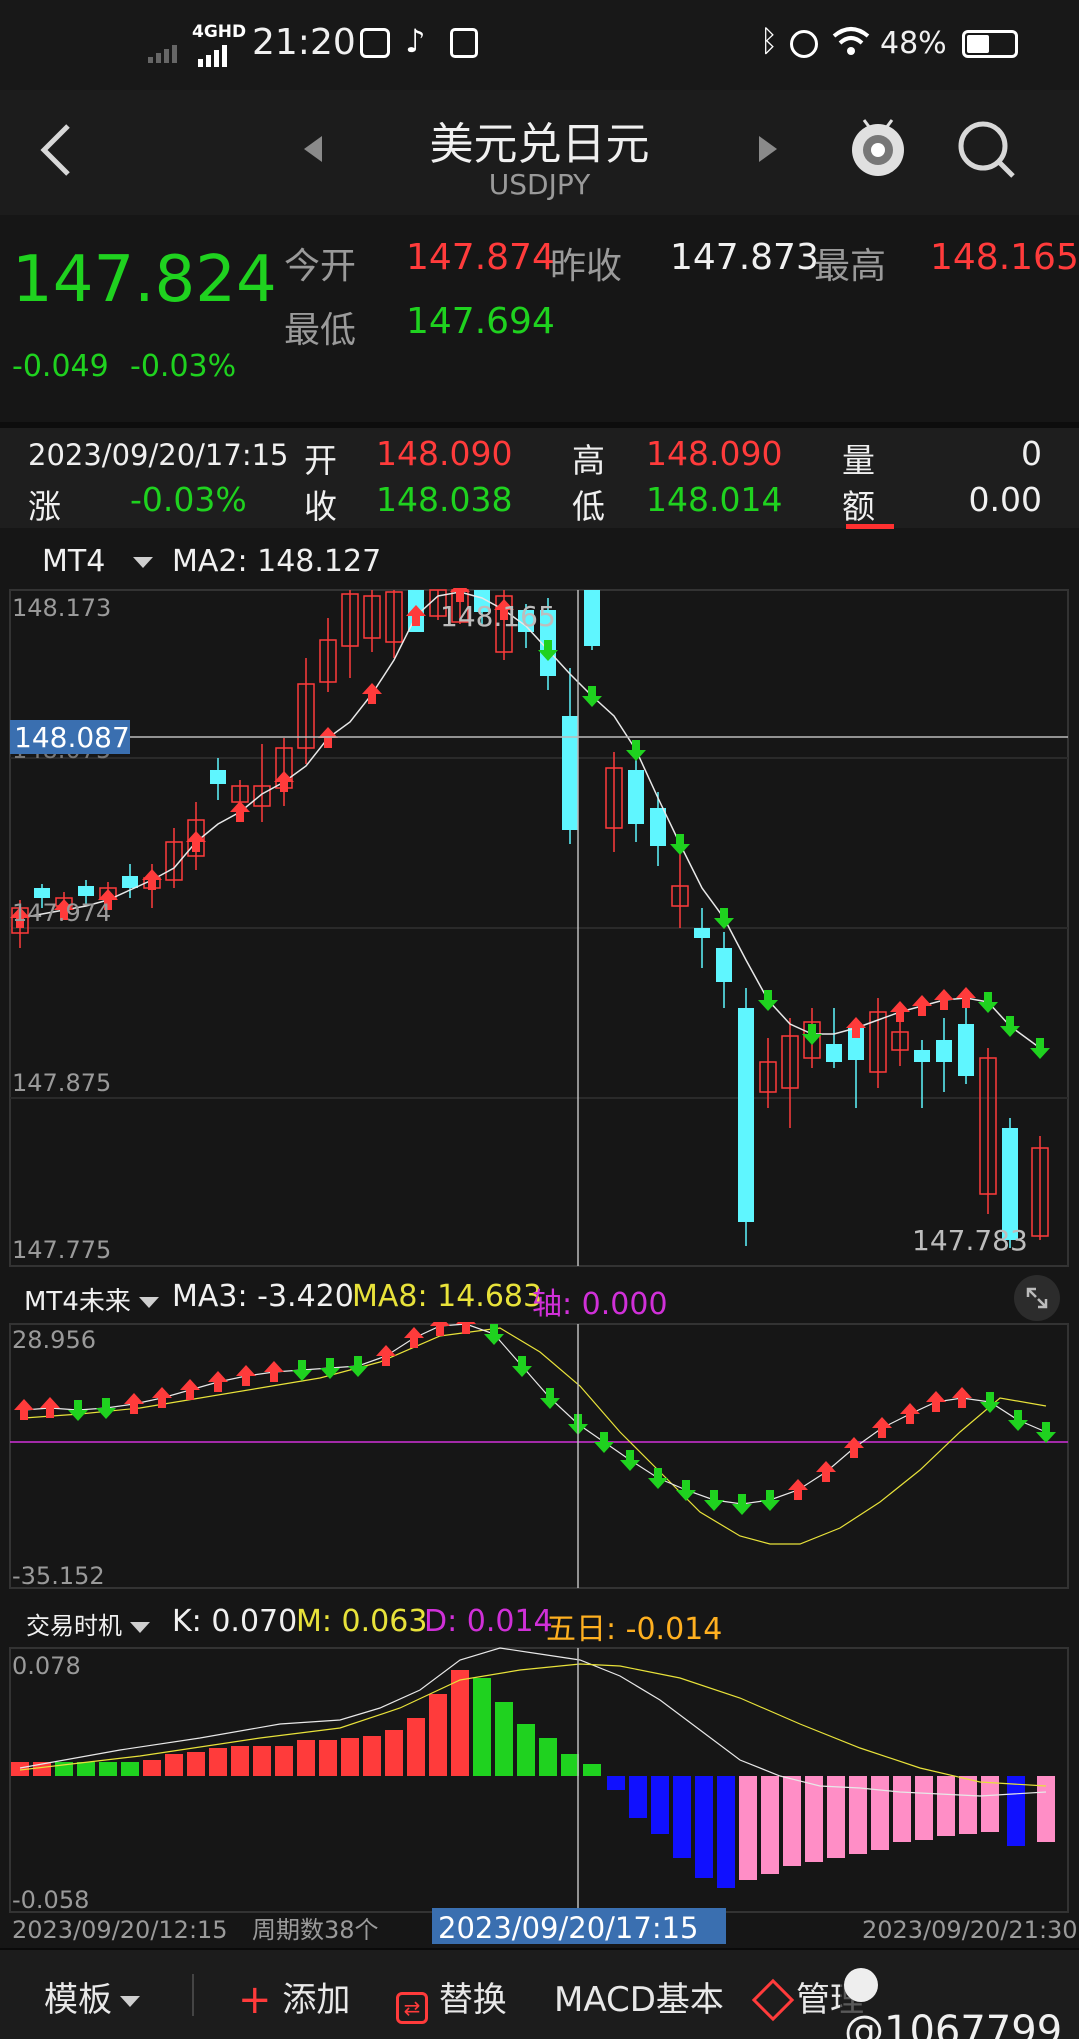  What do you see at coordinates (320, 266) in the screenshot?
I see `open-label: 今开` at bounding box center [320, 266].